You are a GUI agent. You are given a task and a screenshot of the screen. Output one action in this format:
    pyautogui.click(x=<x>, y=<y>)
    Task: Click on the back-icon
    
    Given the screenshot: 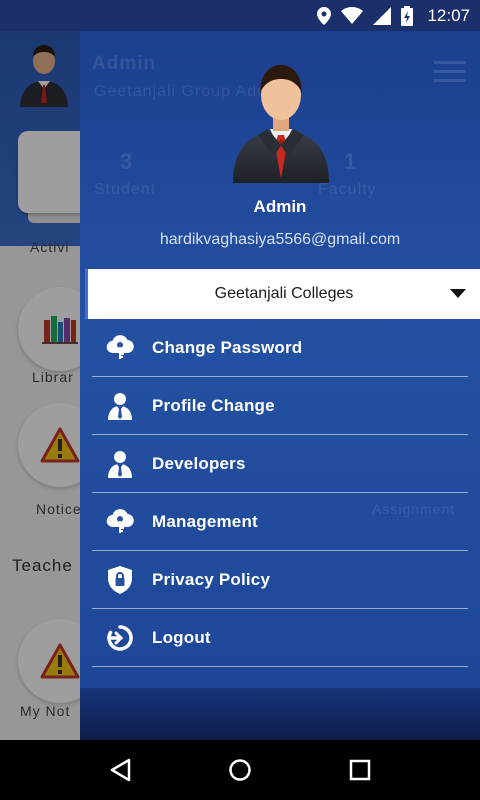 What is the action you would take?
    pyautogui.click(x=120, y=770)
    